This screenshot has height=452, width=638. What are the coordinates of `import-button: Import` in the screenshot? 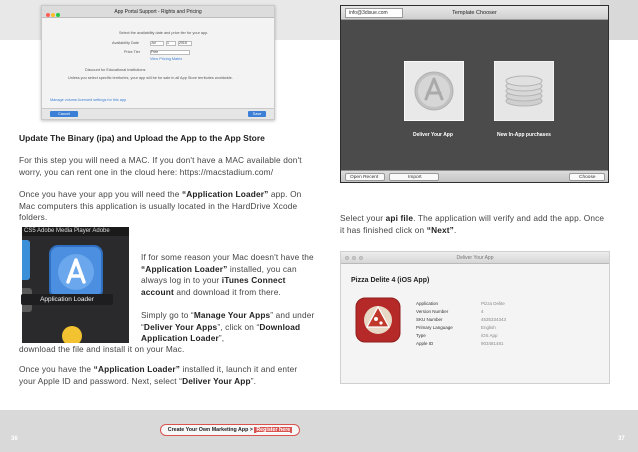 It's located at (414, 177).